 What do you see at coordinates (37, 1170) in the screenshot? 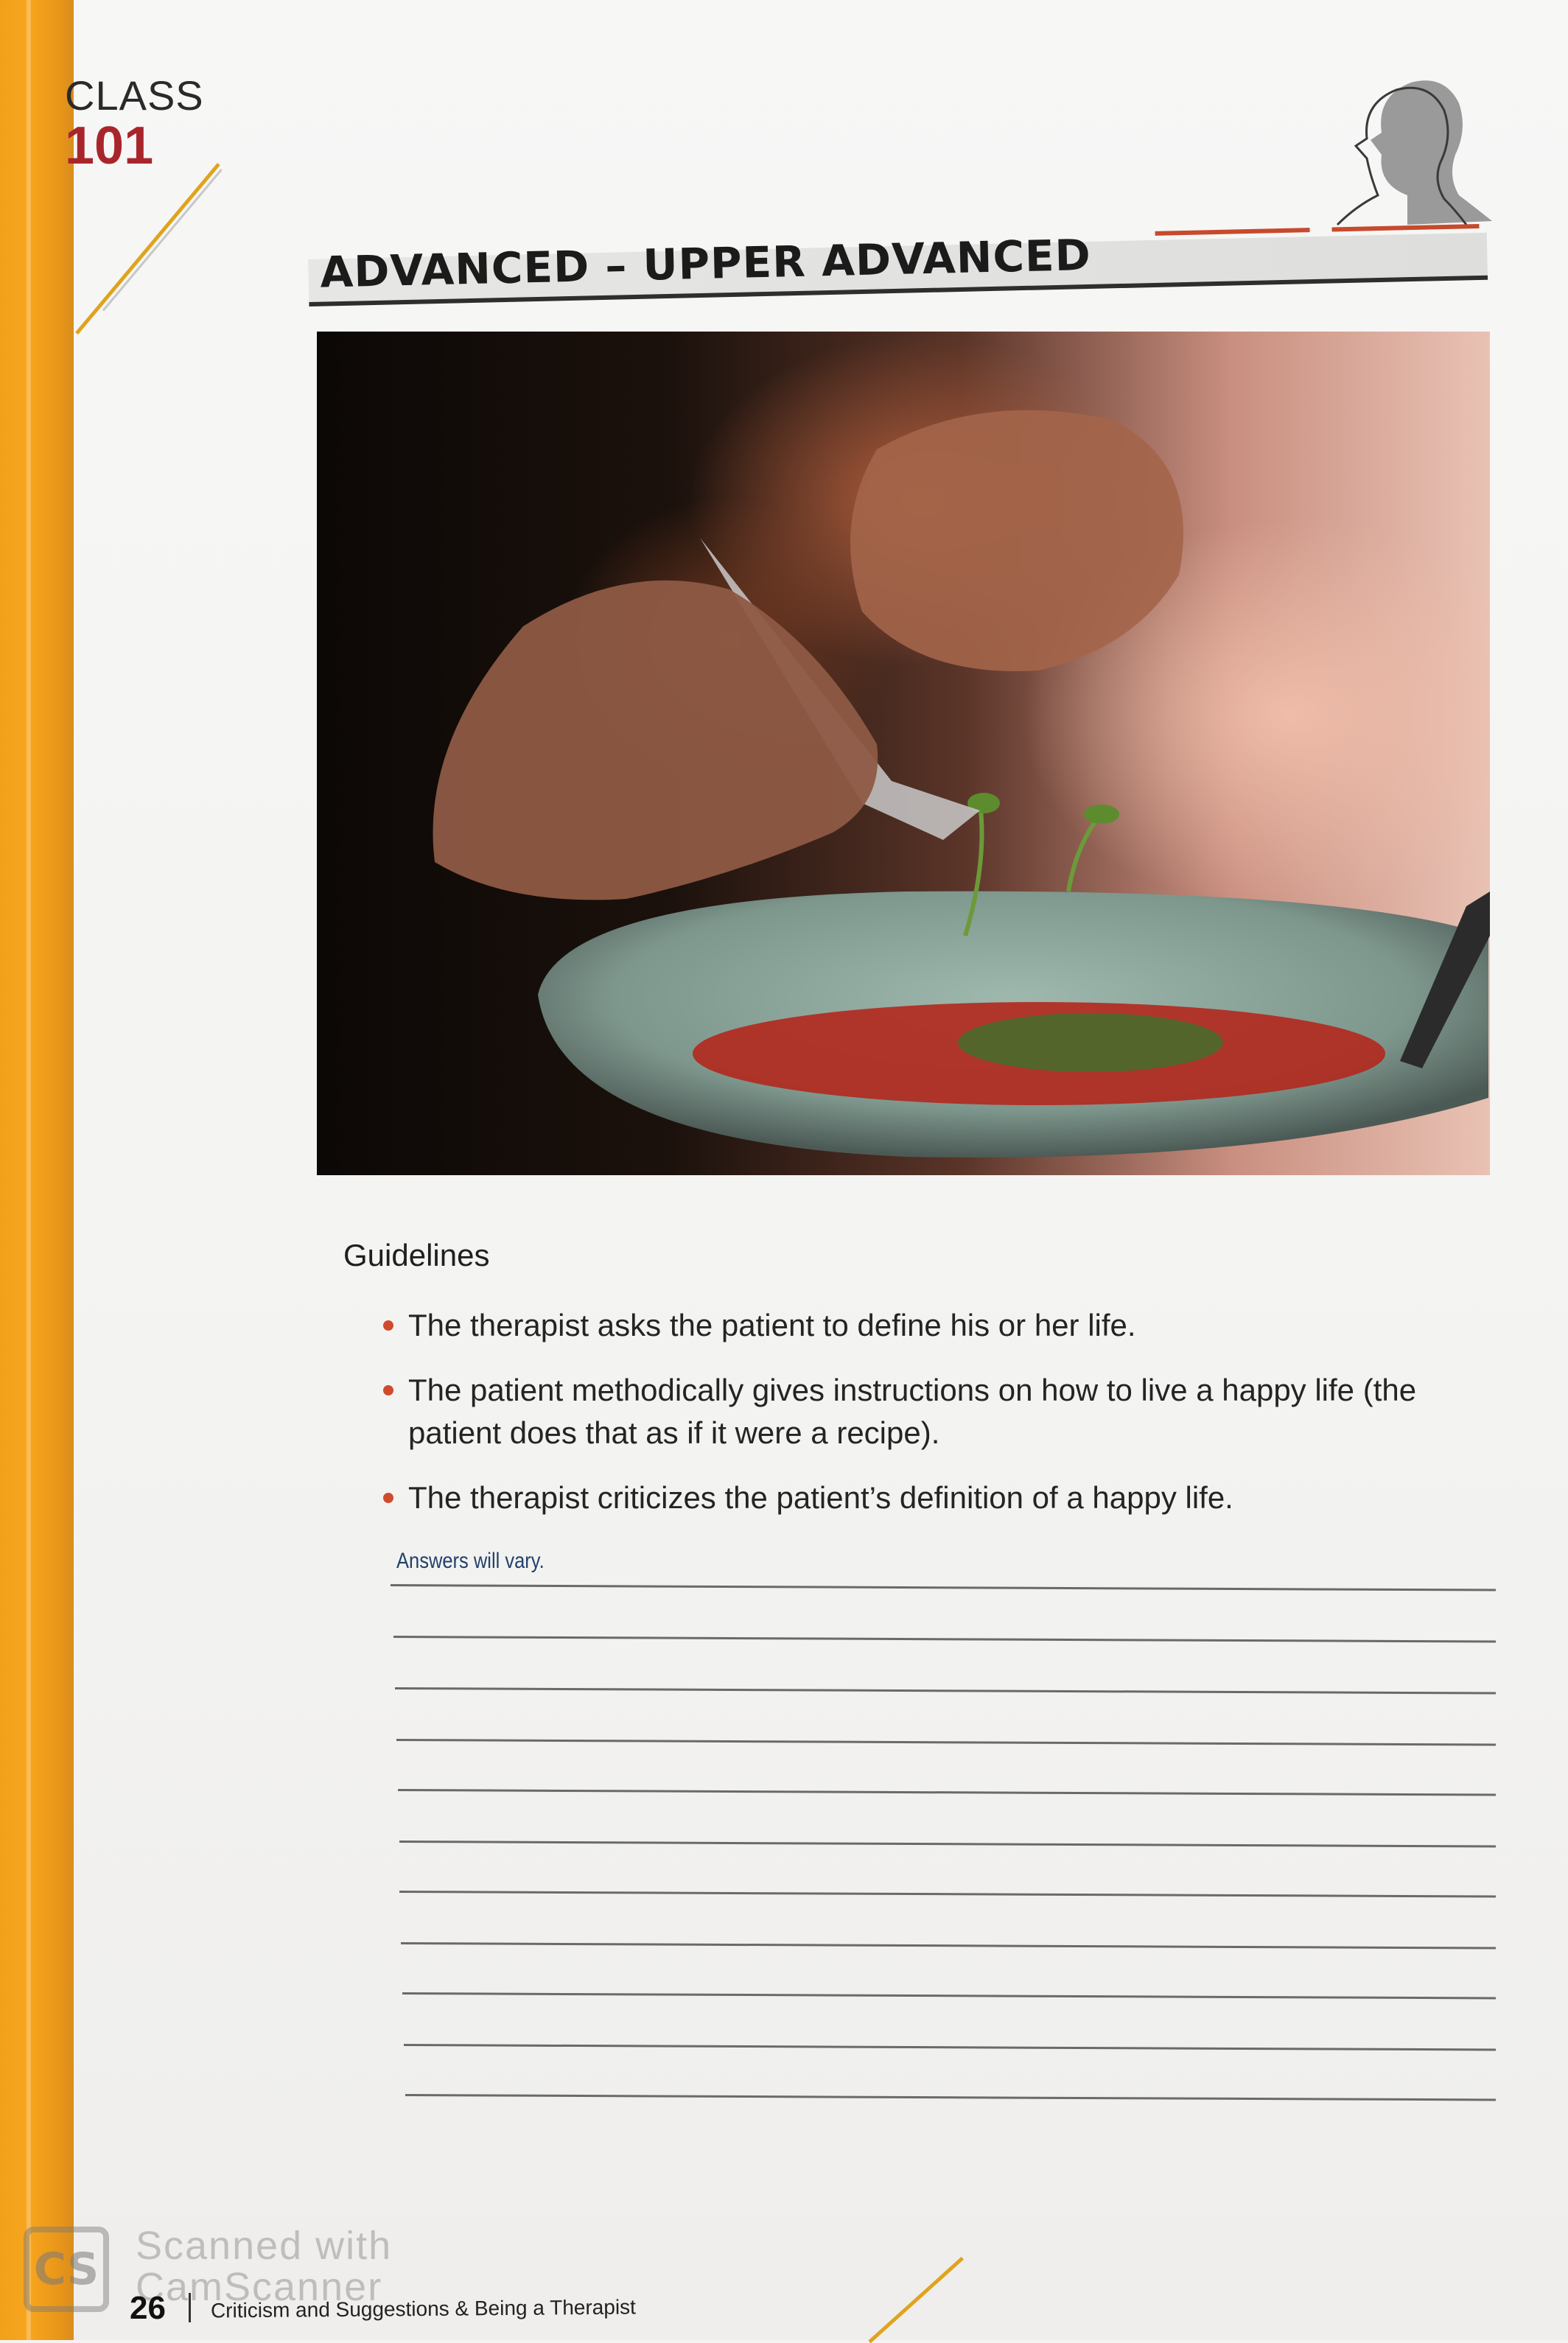
I see `page-edge` at bounding box center [37, 1170].